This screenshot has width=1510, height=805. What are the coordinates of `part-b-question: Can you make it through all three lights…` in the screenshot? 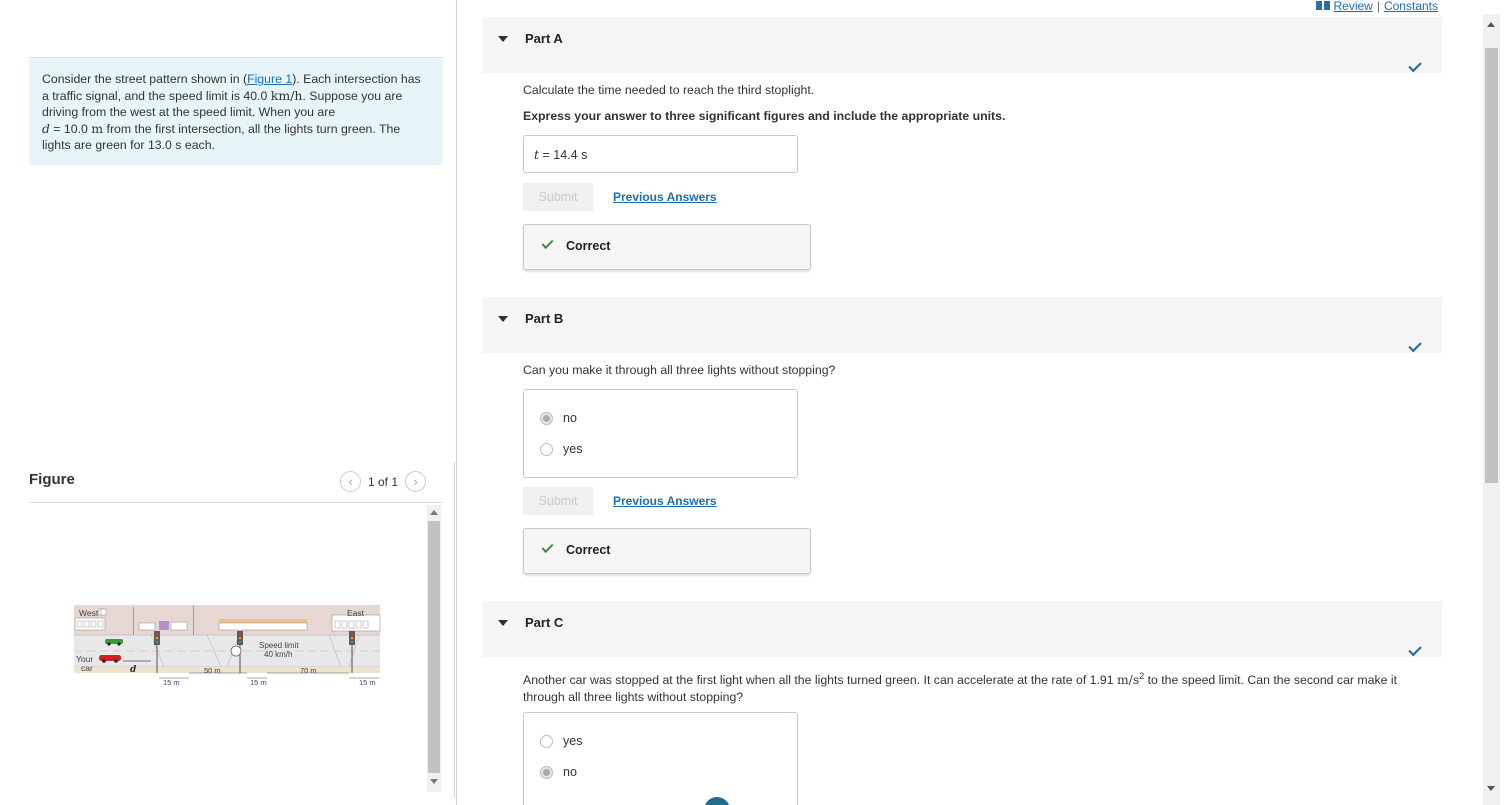 It's located at (679, 370).